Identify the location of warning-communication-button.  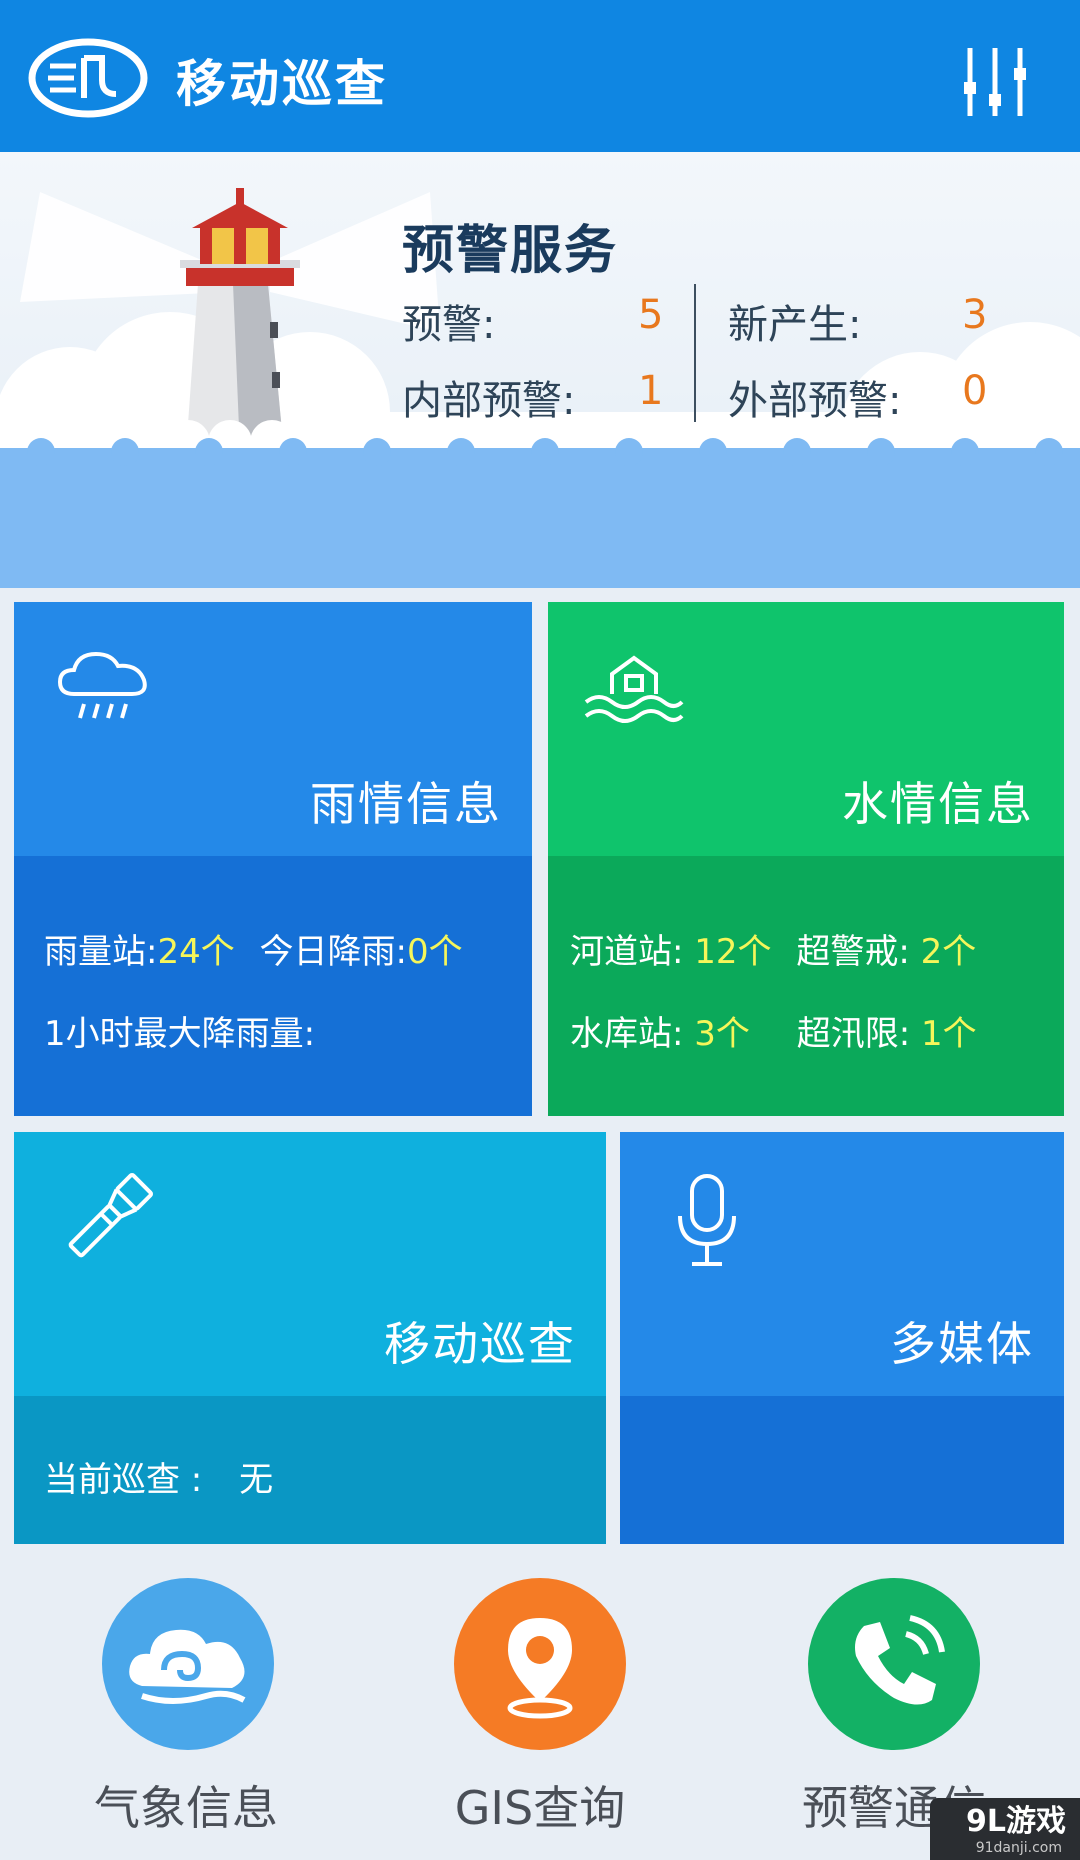
(894, 1664).